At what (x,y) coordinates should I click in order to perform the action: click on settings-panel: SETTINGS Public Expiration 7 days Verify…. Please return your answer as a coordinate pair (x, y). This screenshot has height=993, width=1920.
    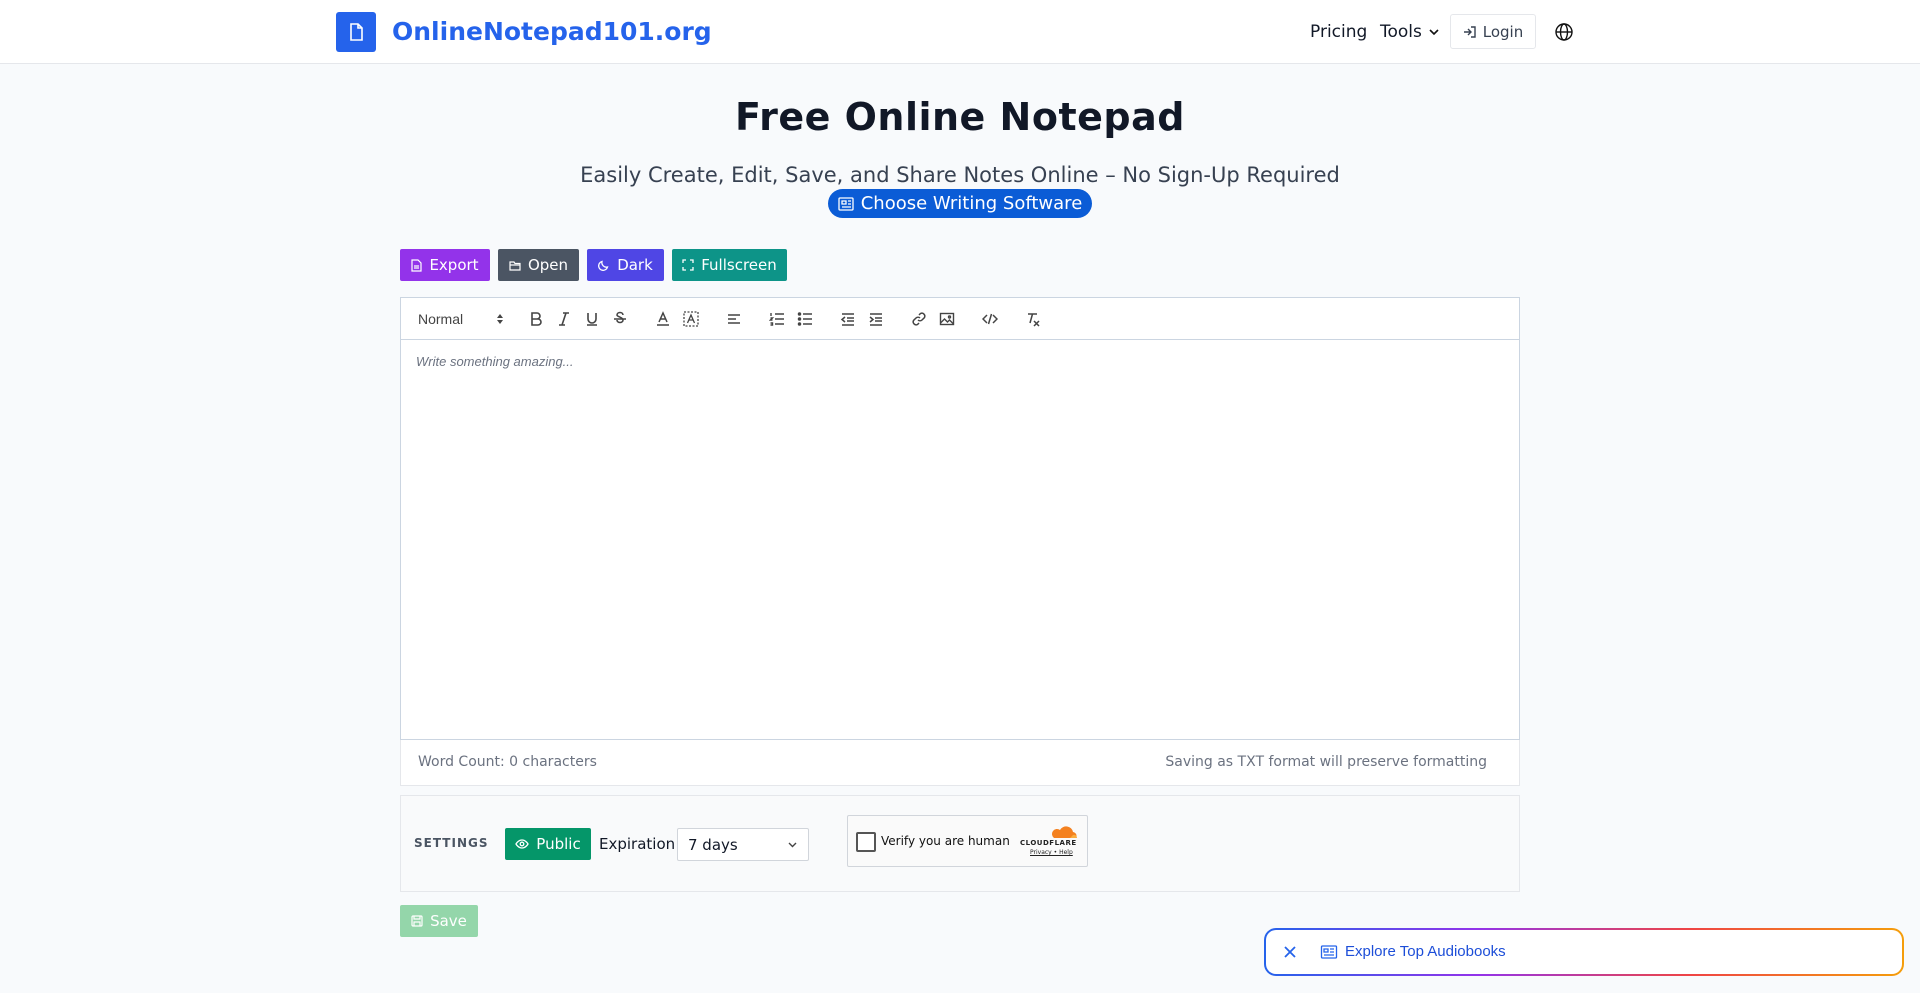
    Looking at the image, I should click on (960, 843).